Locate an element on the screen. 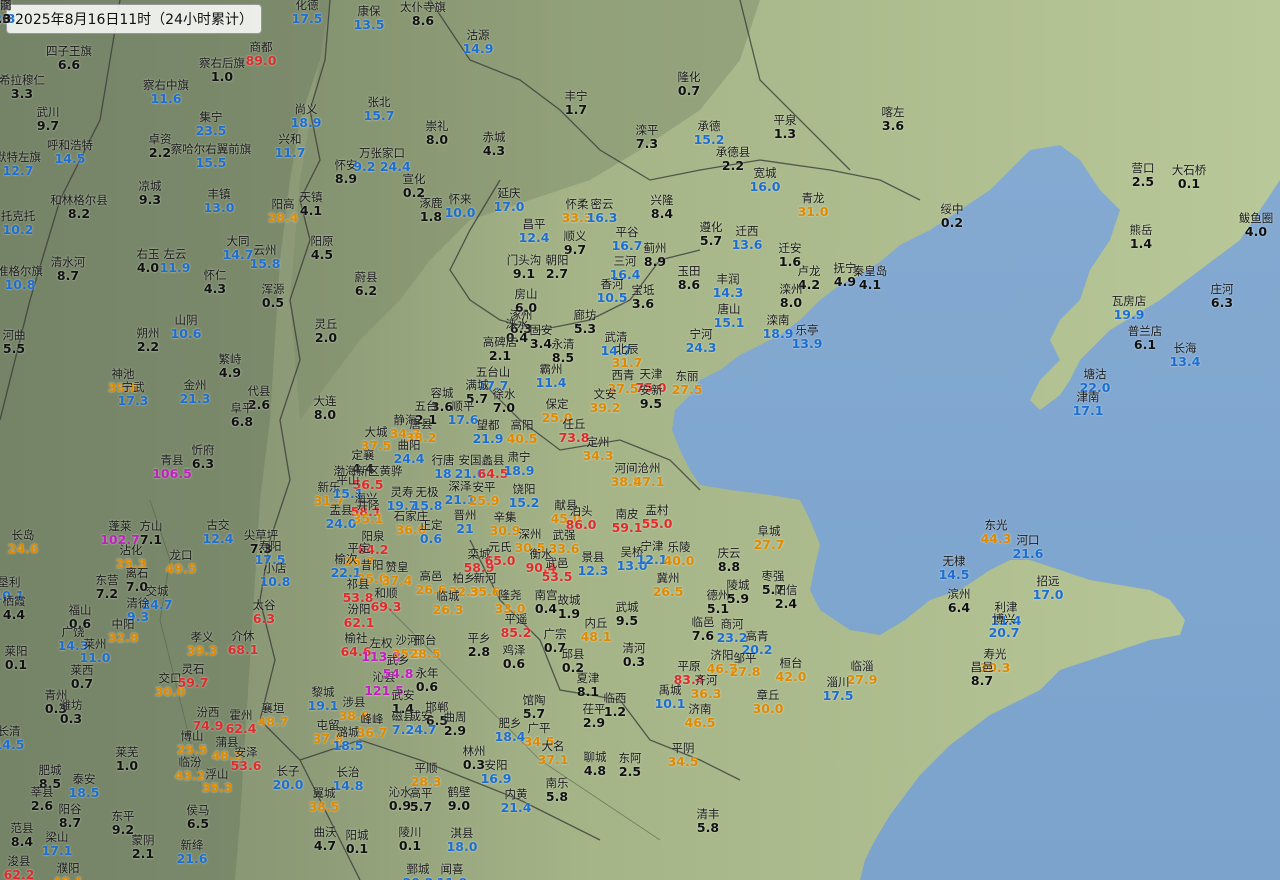 The height and width of the screenshot is (880, 1280). station-name: 井陉 is located at coordinates (368, 505).